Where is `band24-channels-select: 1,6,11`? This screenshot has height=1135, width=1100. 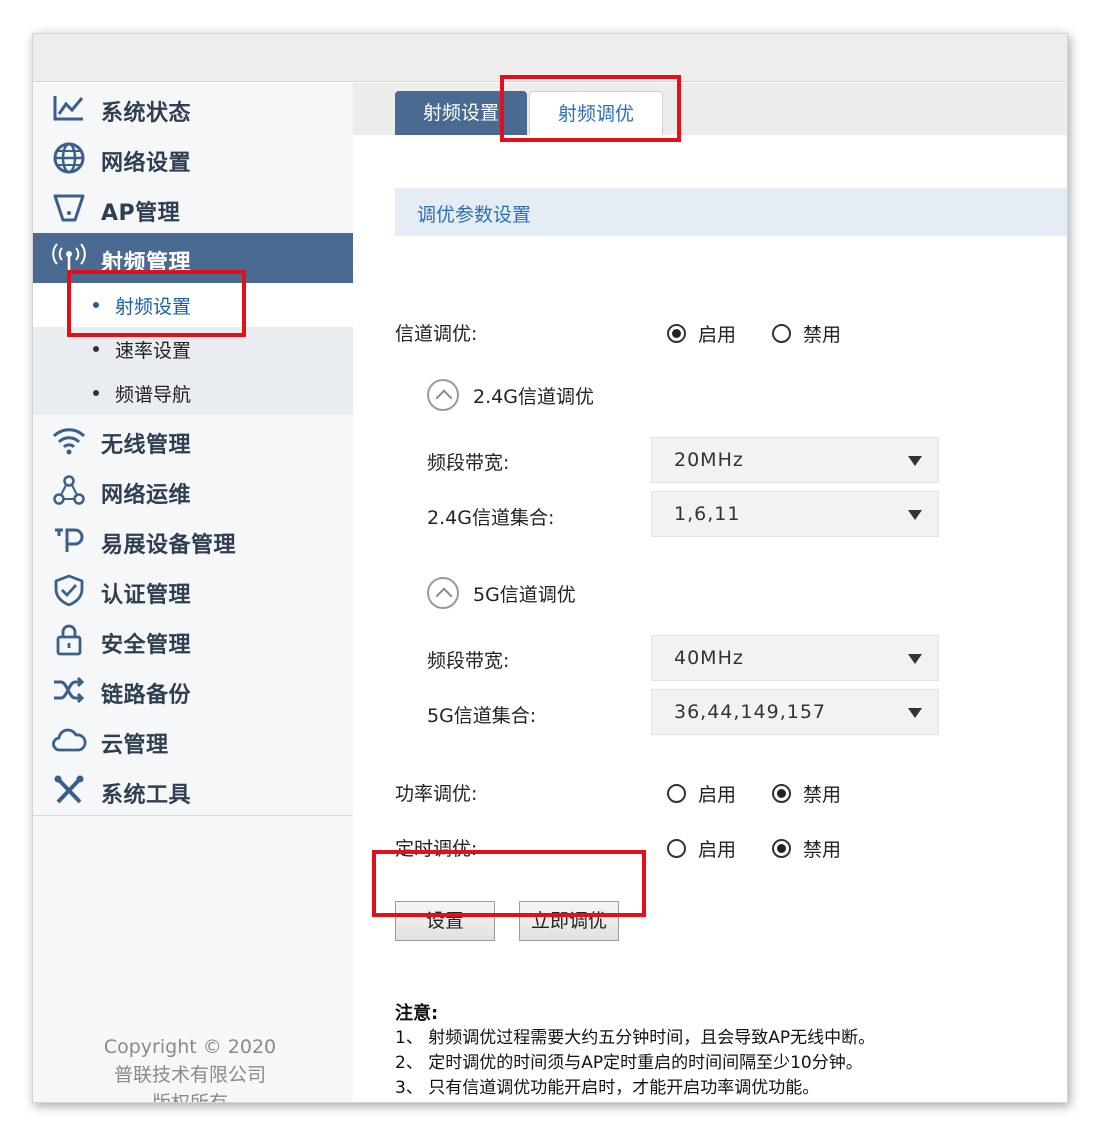
band24-channels-select: 1,6,11 is located at coordinates (795, 514).